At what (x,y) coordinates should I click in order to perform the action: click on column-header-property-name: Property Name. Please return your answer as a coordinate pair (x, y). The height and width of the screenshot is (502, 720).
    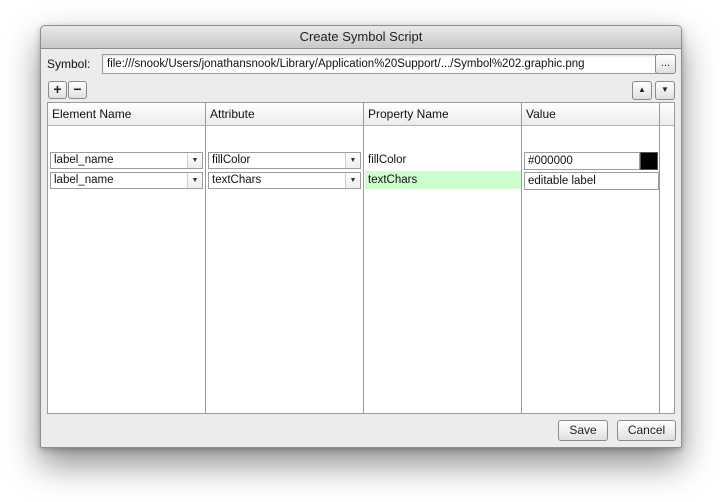
    Looking at the image, I should click on (443, 114).